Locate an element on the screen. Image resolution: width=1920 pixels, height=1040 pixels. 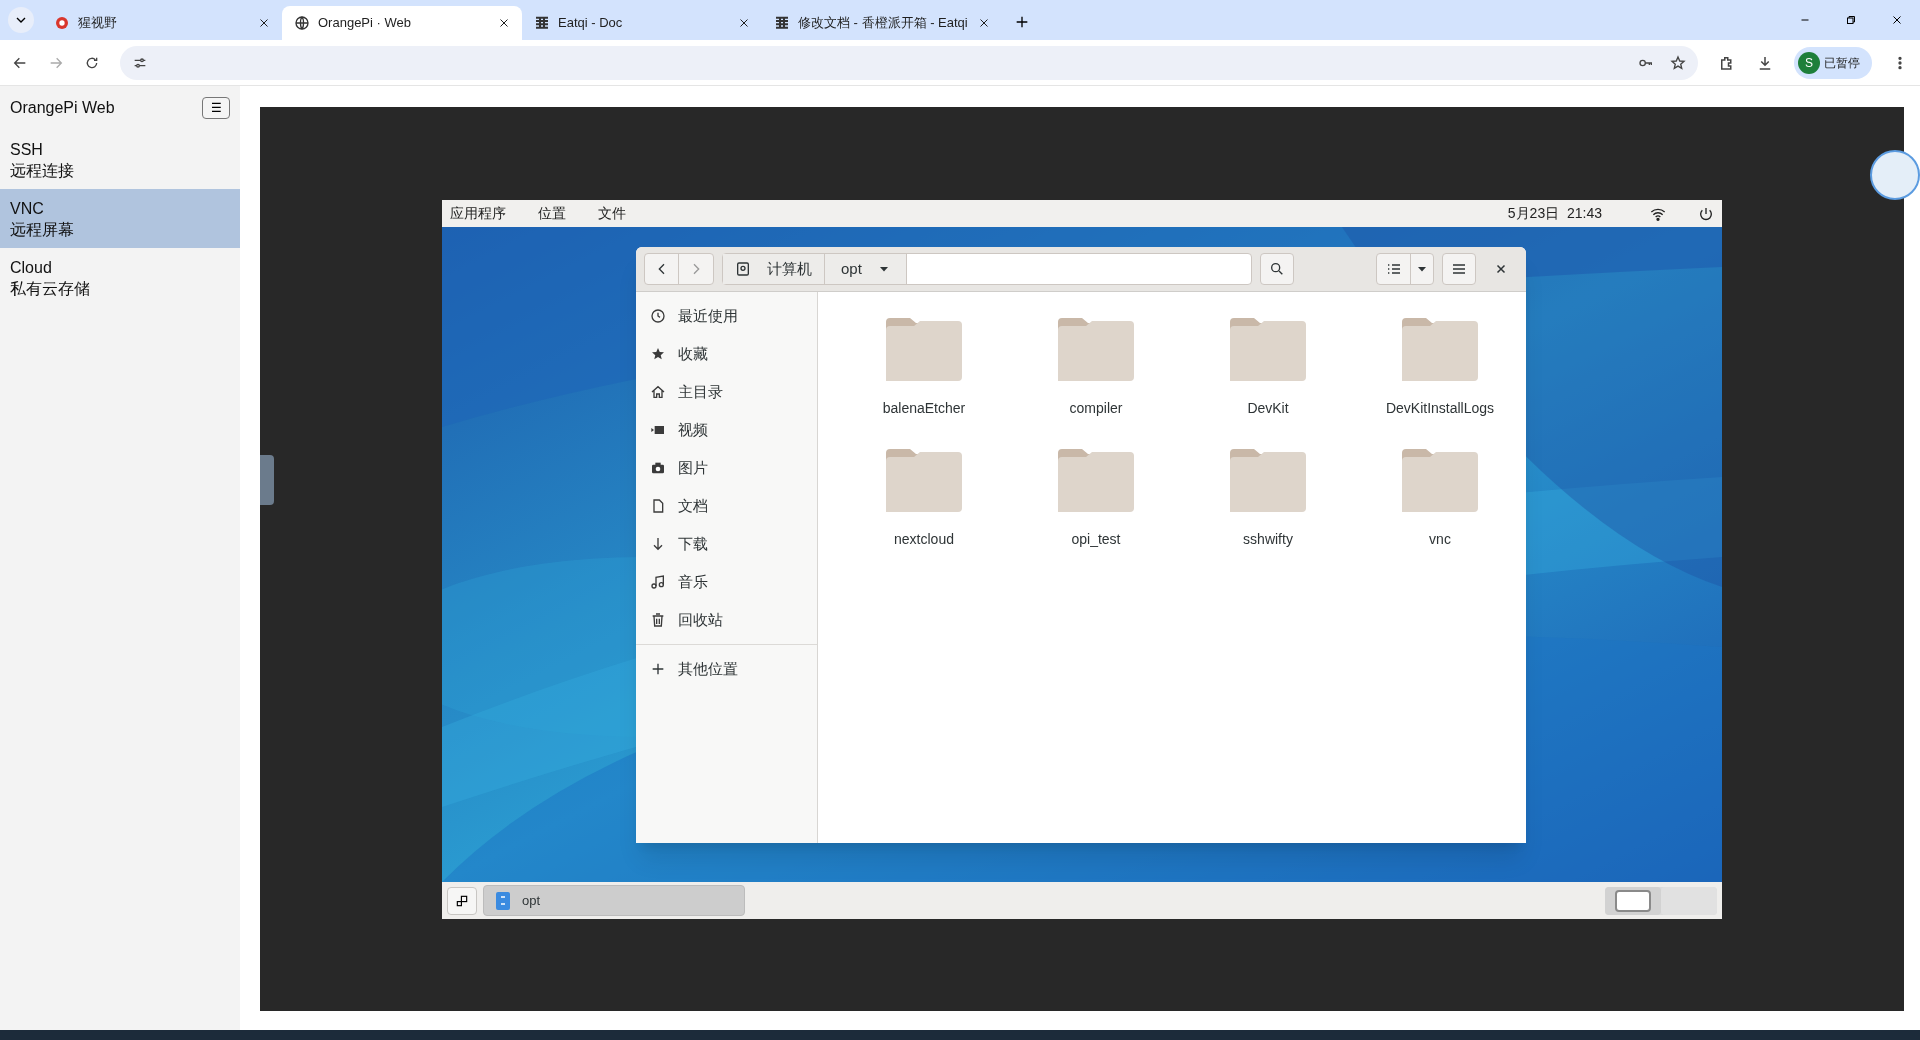
avatar-initial: S is located at coordinates (1809, 62).